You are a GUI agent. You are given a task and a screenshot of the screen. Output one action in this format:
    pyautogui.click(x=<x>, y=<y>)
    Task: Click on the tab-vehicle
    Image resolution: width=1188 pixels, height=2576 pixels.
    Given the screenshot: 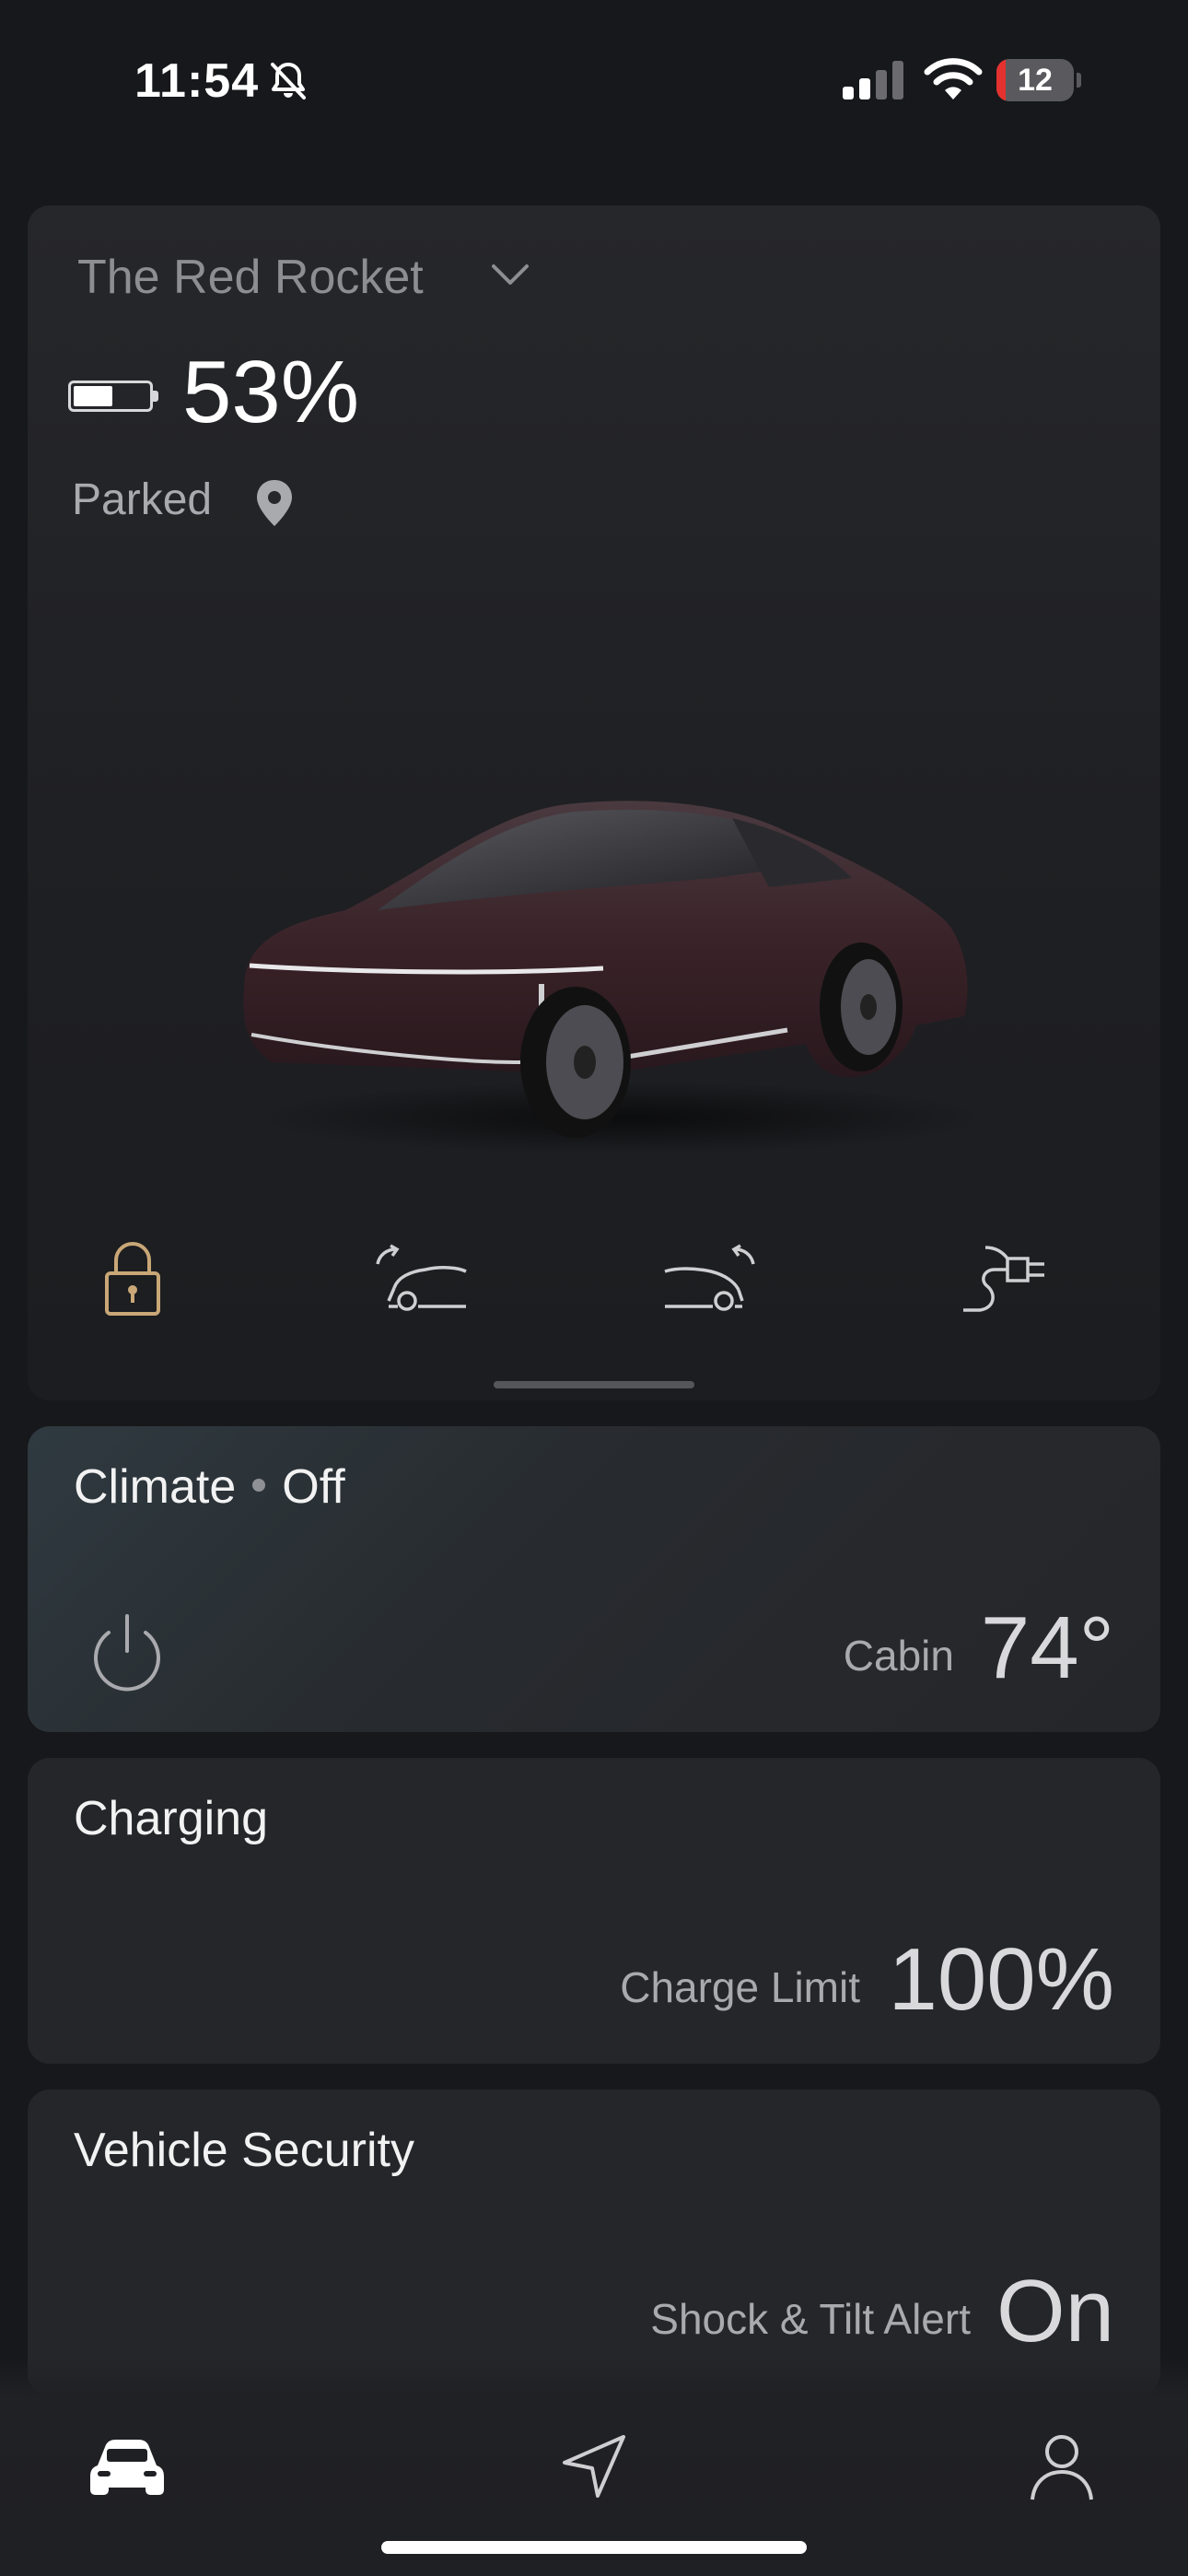 What is the action you would take?
    pyautogui.click(x=127, y=2466)
    